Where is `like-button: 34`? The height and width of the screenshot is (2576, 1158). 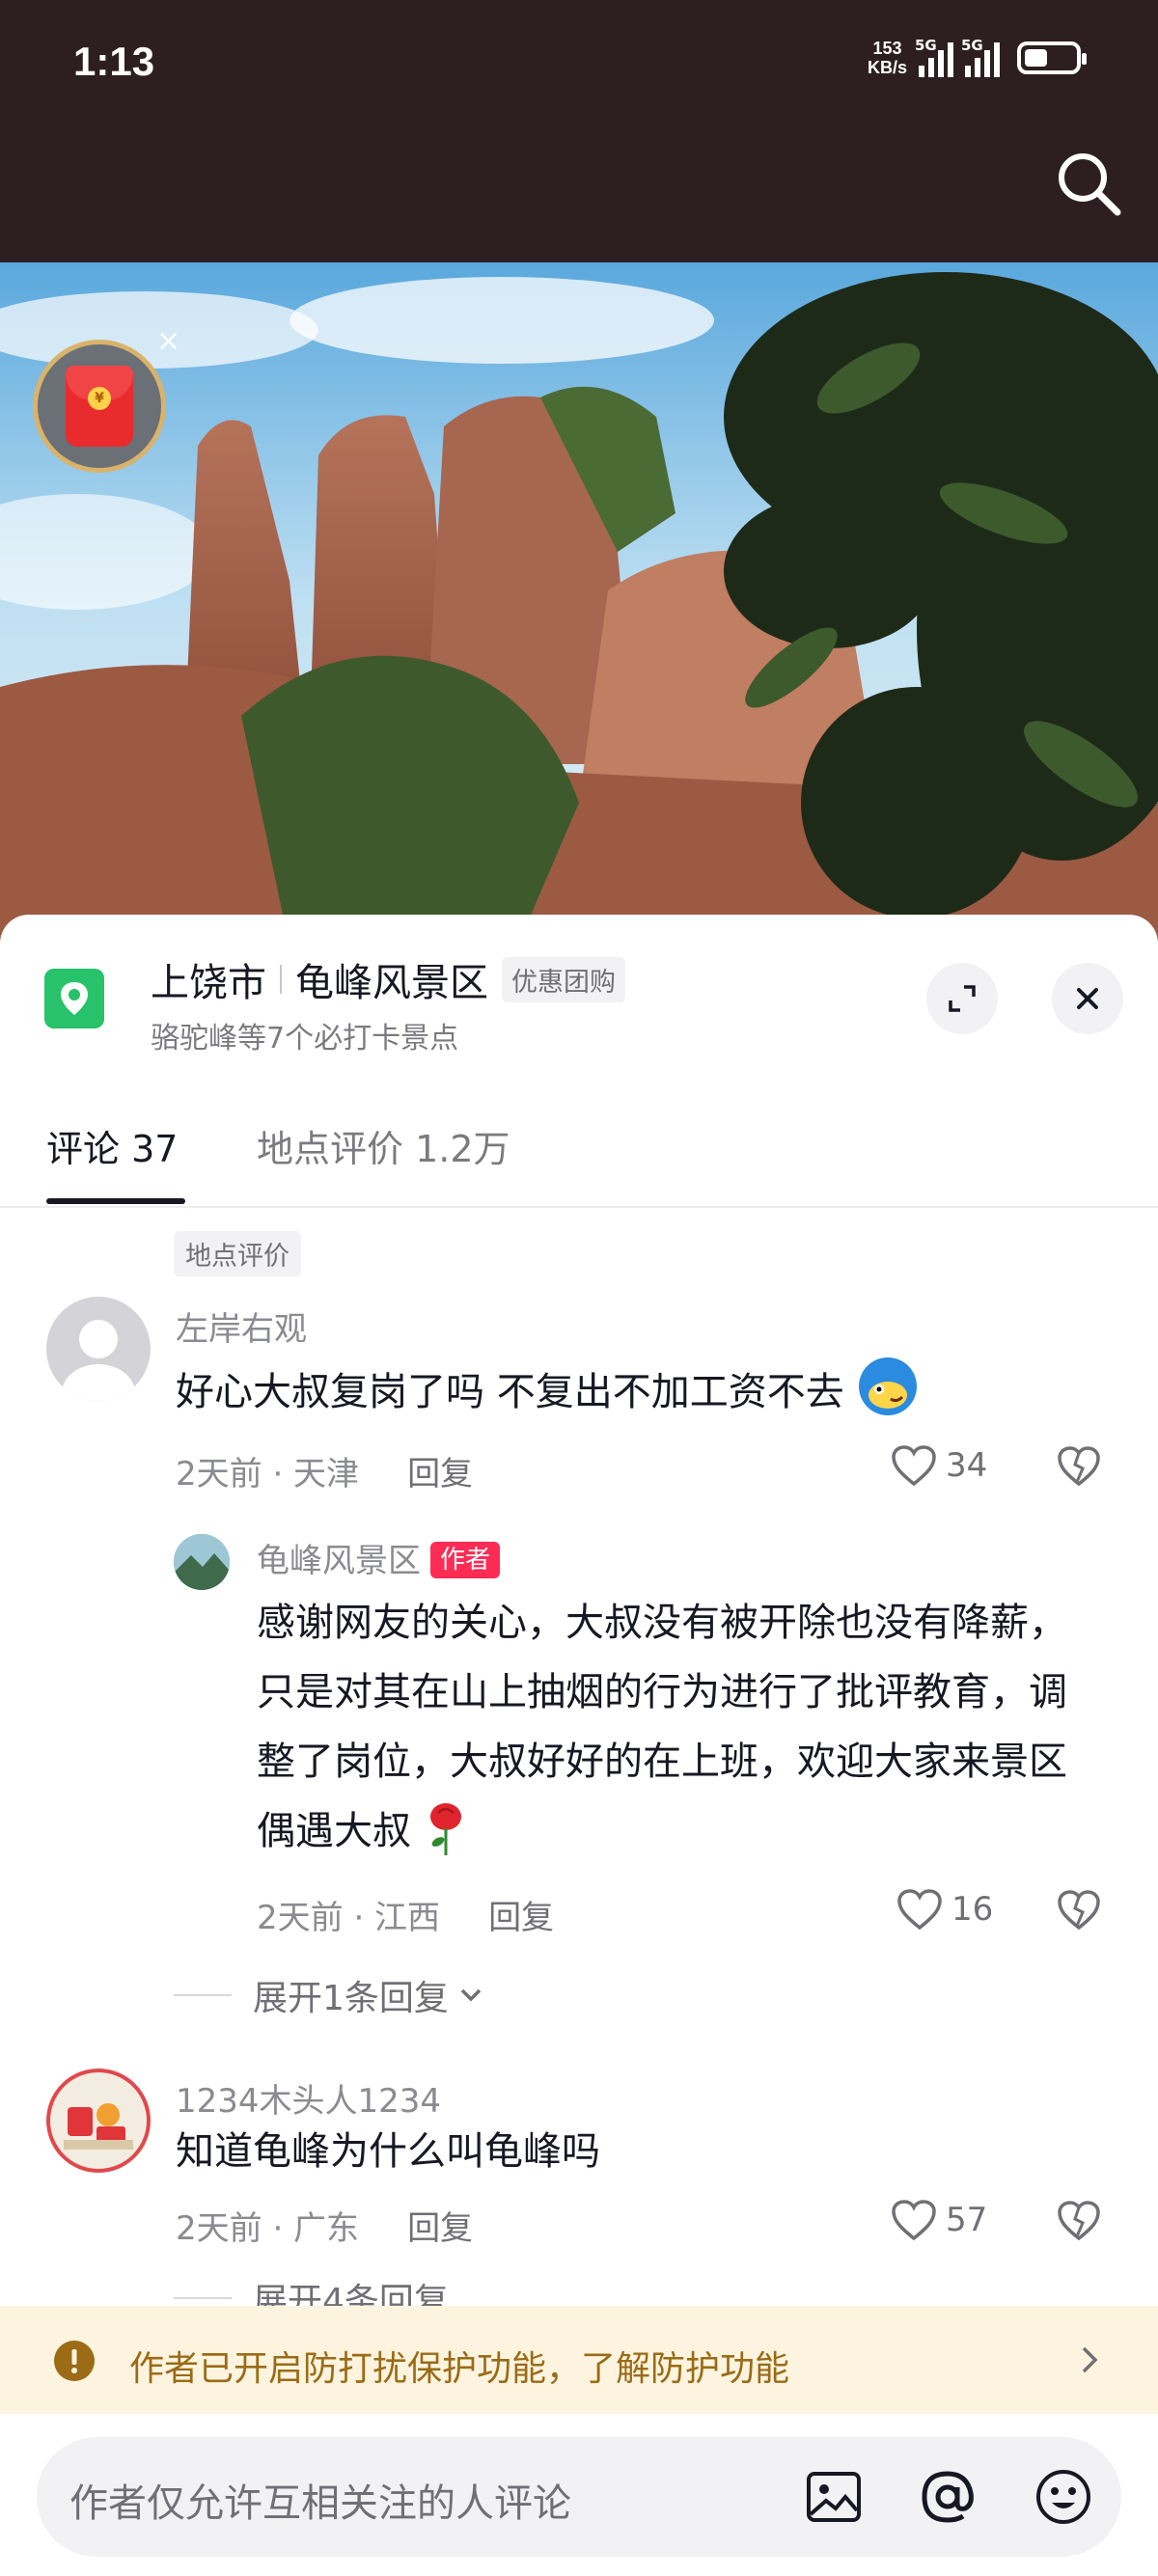 like-button: 34 is located at coordinates (938, 1466).